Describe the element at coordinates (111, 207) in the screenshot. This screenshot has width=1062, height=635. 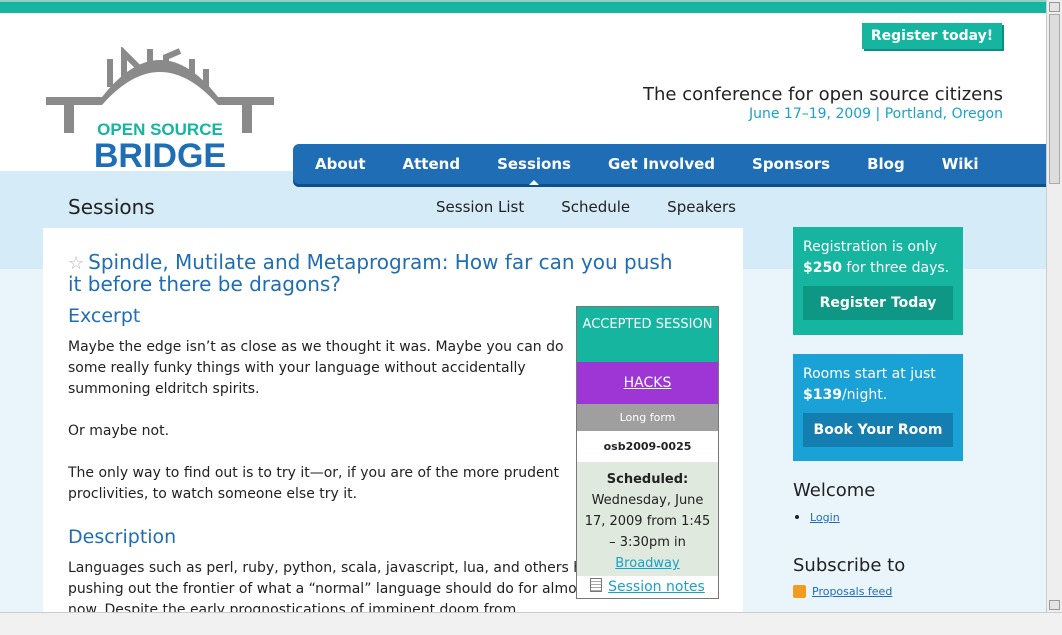
I see `section-title: Sessions` at that location.